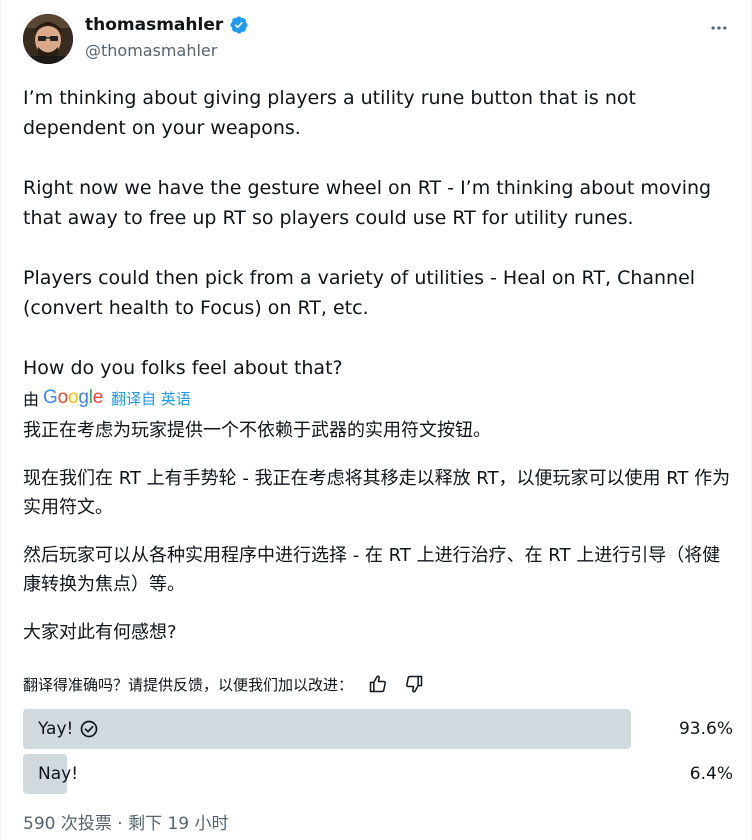 Image resolution: width=752 pixels, height=840 pixels. I want to click on poll-option-label-row: Nay!, so click(58, 774).